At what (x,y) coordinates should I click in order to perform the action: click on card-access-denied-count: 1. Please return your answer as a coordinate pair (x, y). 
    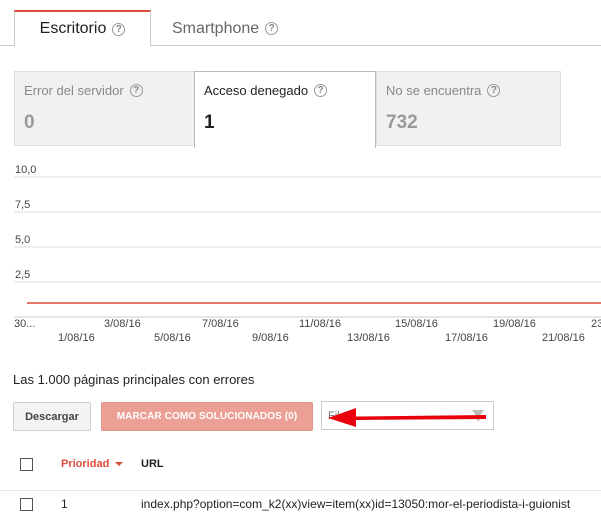
    Looking at the image, I should click on (209, 122).